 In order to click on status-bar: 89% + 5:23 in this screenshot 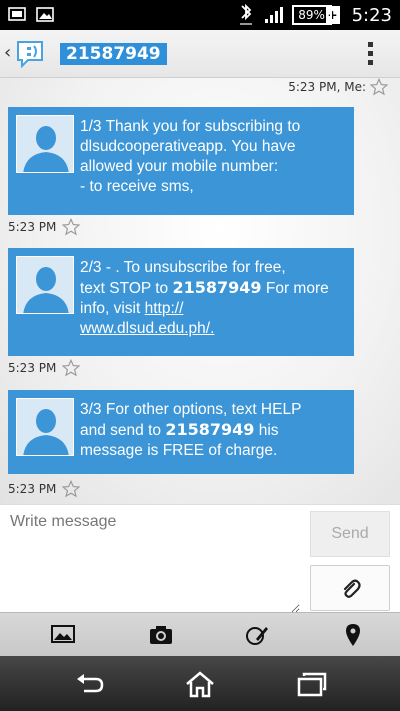, I will do `click(200, 15)`.